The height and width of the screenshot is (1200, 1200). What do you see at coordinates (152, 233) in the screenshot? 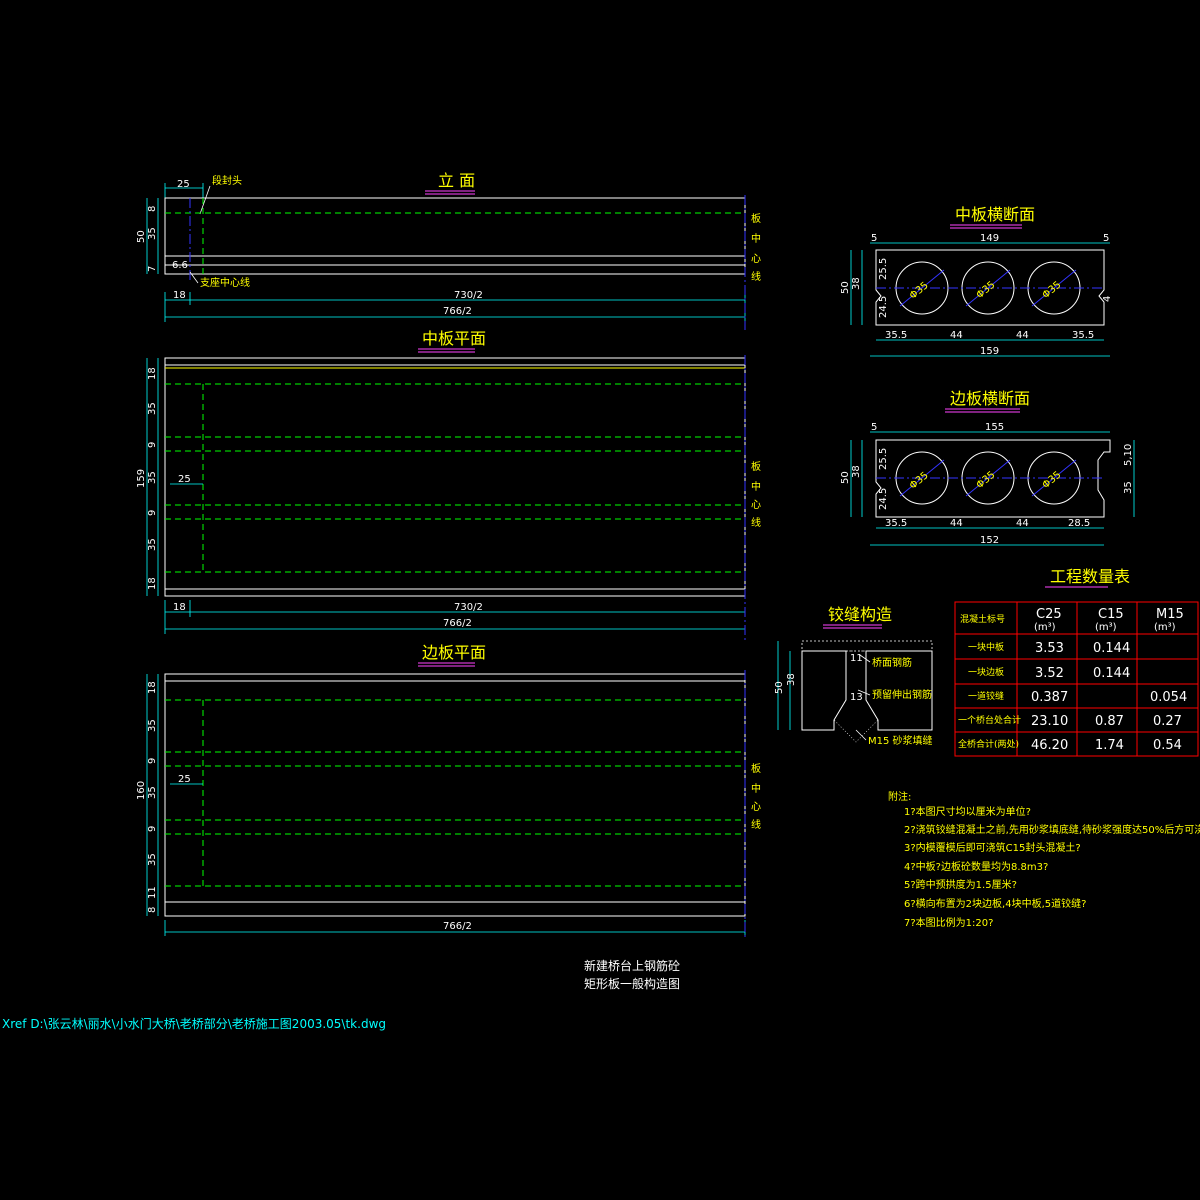
I see `elev-dim-35: 35` at bounding box center [152, 233].